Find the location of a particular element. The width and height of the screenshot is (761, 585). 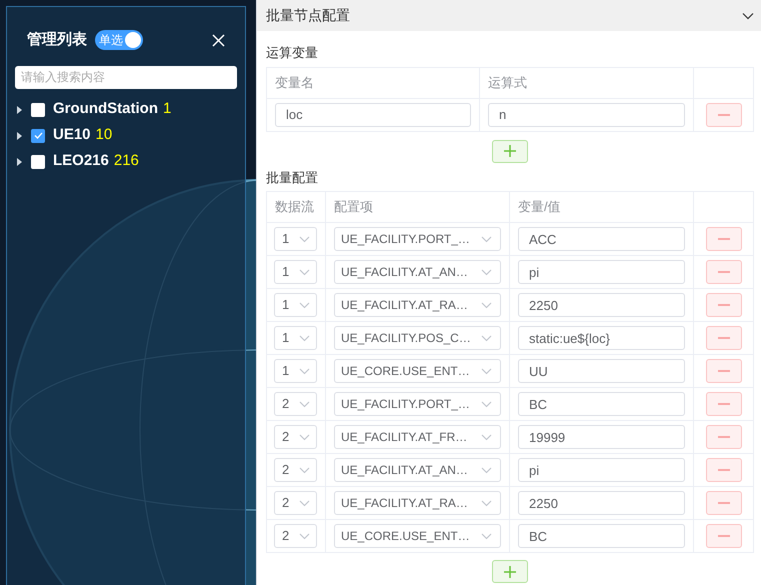

tree-item-label: GroundStation is located at coordinates (105, 109).